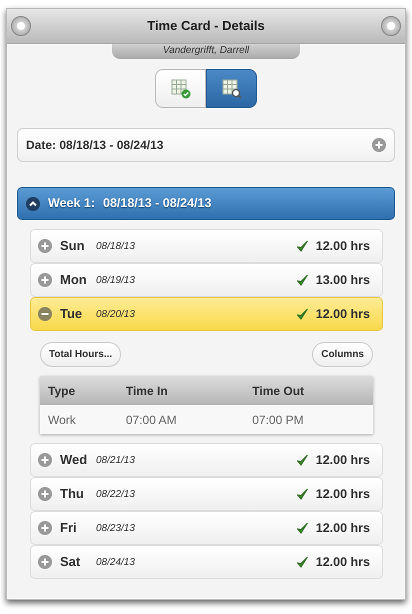  What do you see at coordinates (206, 246) in the screenshot?
I see `day-row: Sun 08/18/13 12.00 hrs` at bounding box center [206, 246].